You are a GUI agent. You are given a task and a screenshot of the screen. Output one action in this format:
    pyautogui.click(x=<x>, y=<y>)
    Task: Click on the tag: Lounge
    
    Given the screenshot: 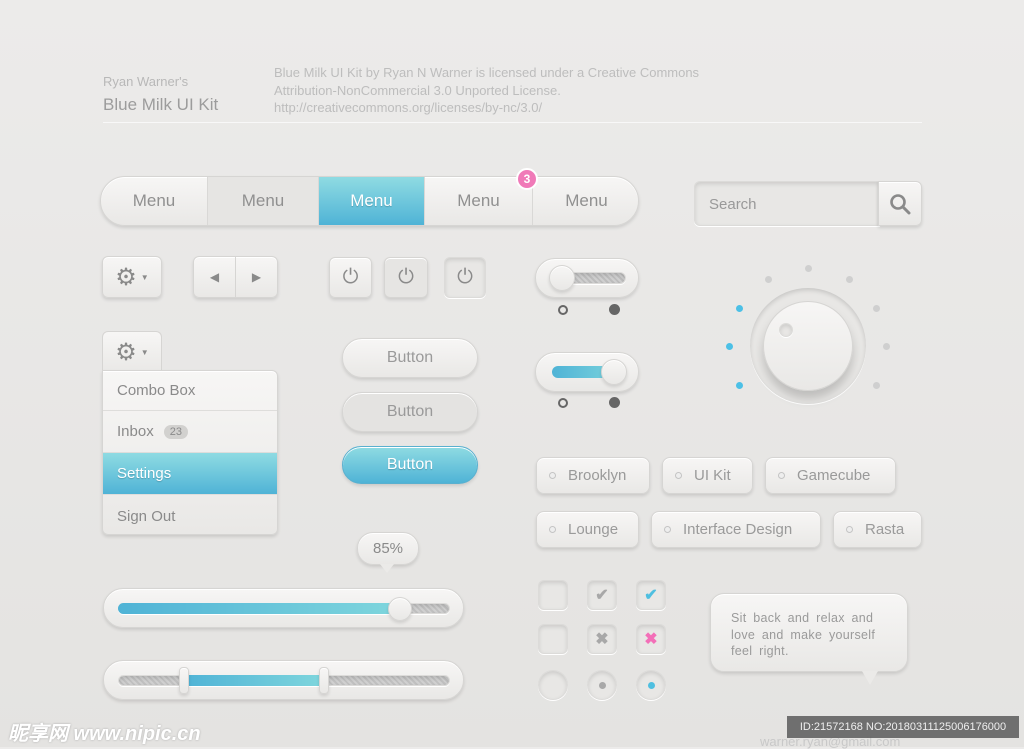 What is the action you would take?
    pyautogui.click(x=587, y=529)
    